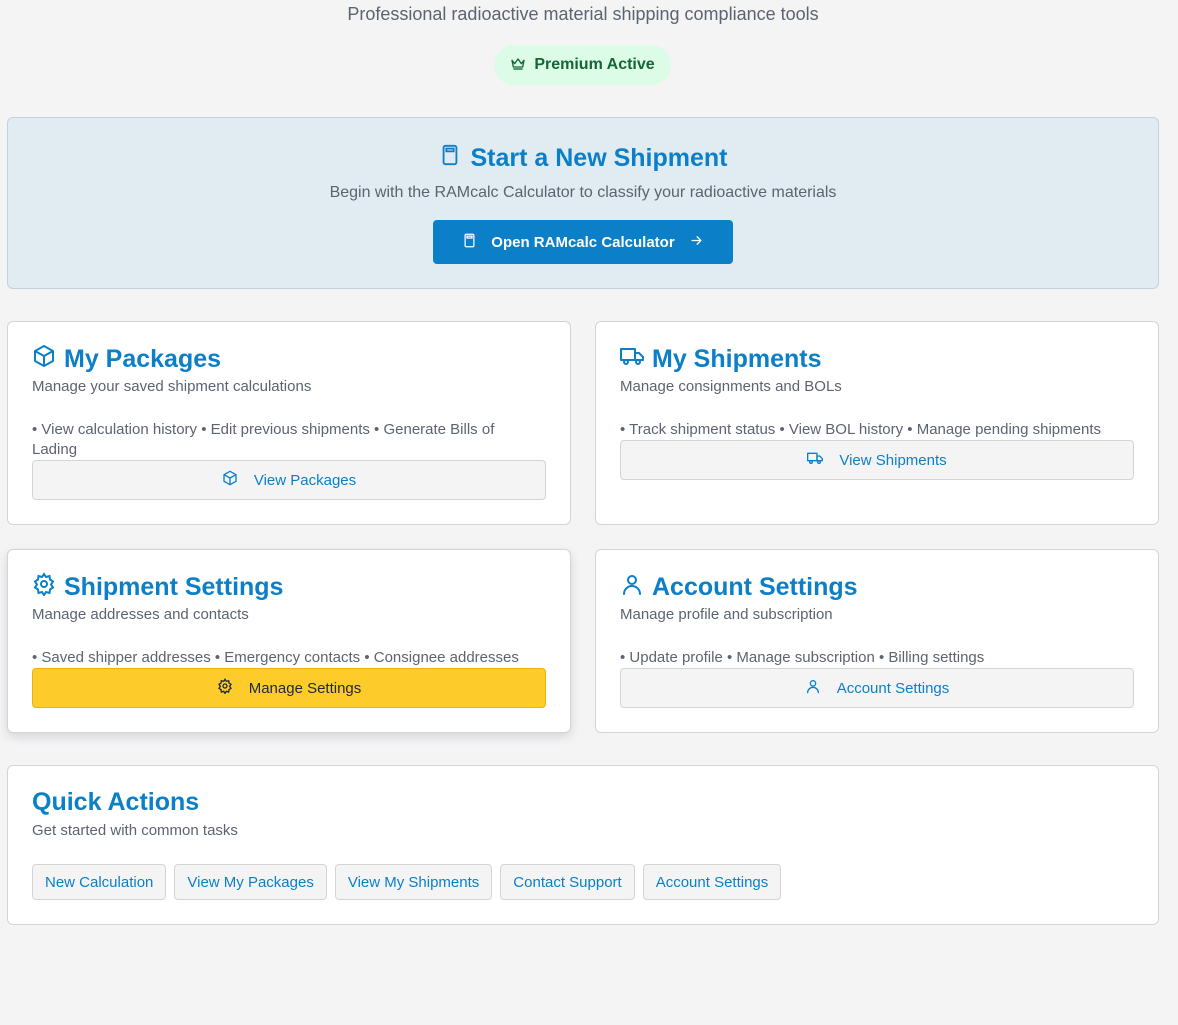 This screenshot has height=1025, width=1178. What do you see at coordinates (599, 158) in the screenshot?
I see `hero-title-text: Start a New Shipment` at bounding box center [599, 158].